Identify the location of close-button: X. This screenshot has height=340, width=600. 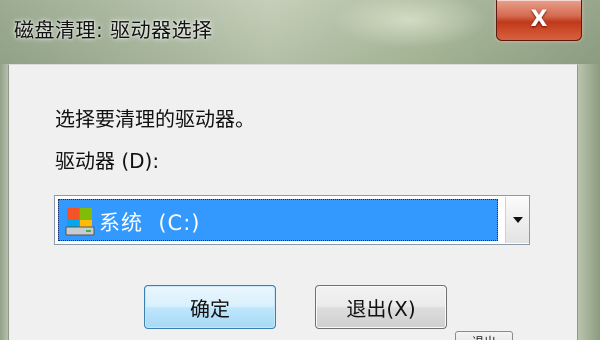
(539, 20).